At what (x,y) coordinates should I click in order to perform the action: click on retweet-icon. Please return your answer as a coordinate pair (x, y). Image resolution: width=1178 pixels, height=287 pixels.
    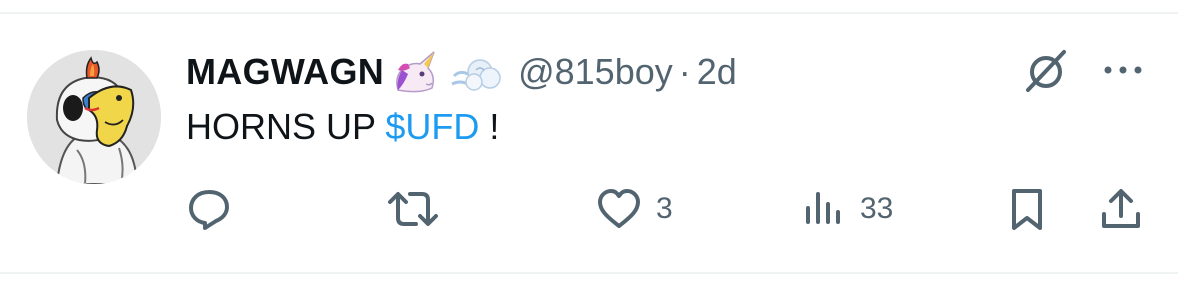
    Looking at the image, I should click on (413, 209).